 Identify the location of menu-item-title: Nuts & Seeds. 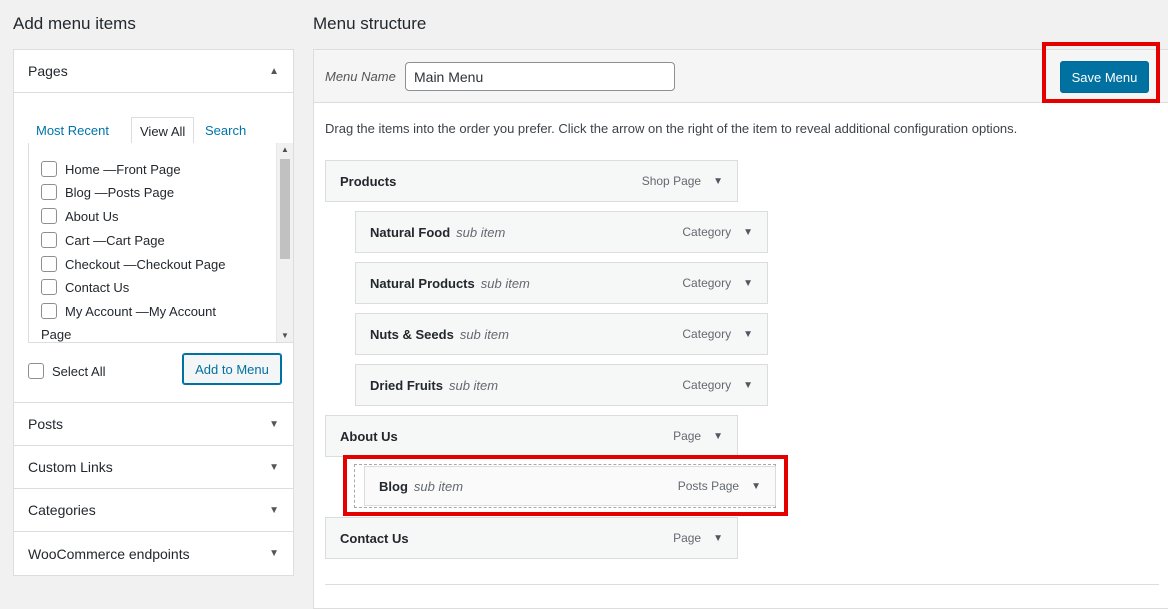
(412, 334).